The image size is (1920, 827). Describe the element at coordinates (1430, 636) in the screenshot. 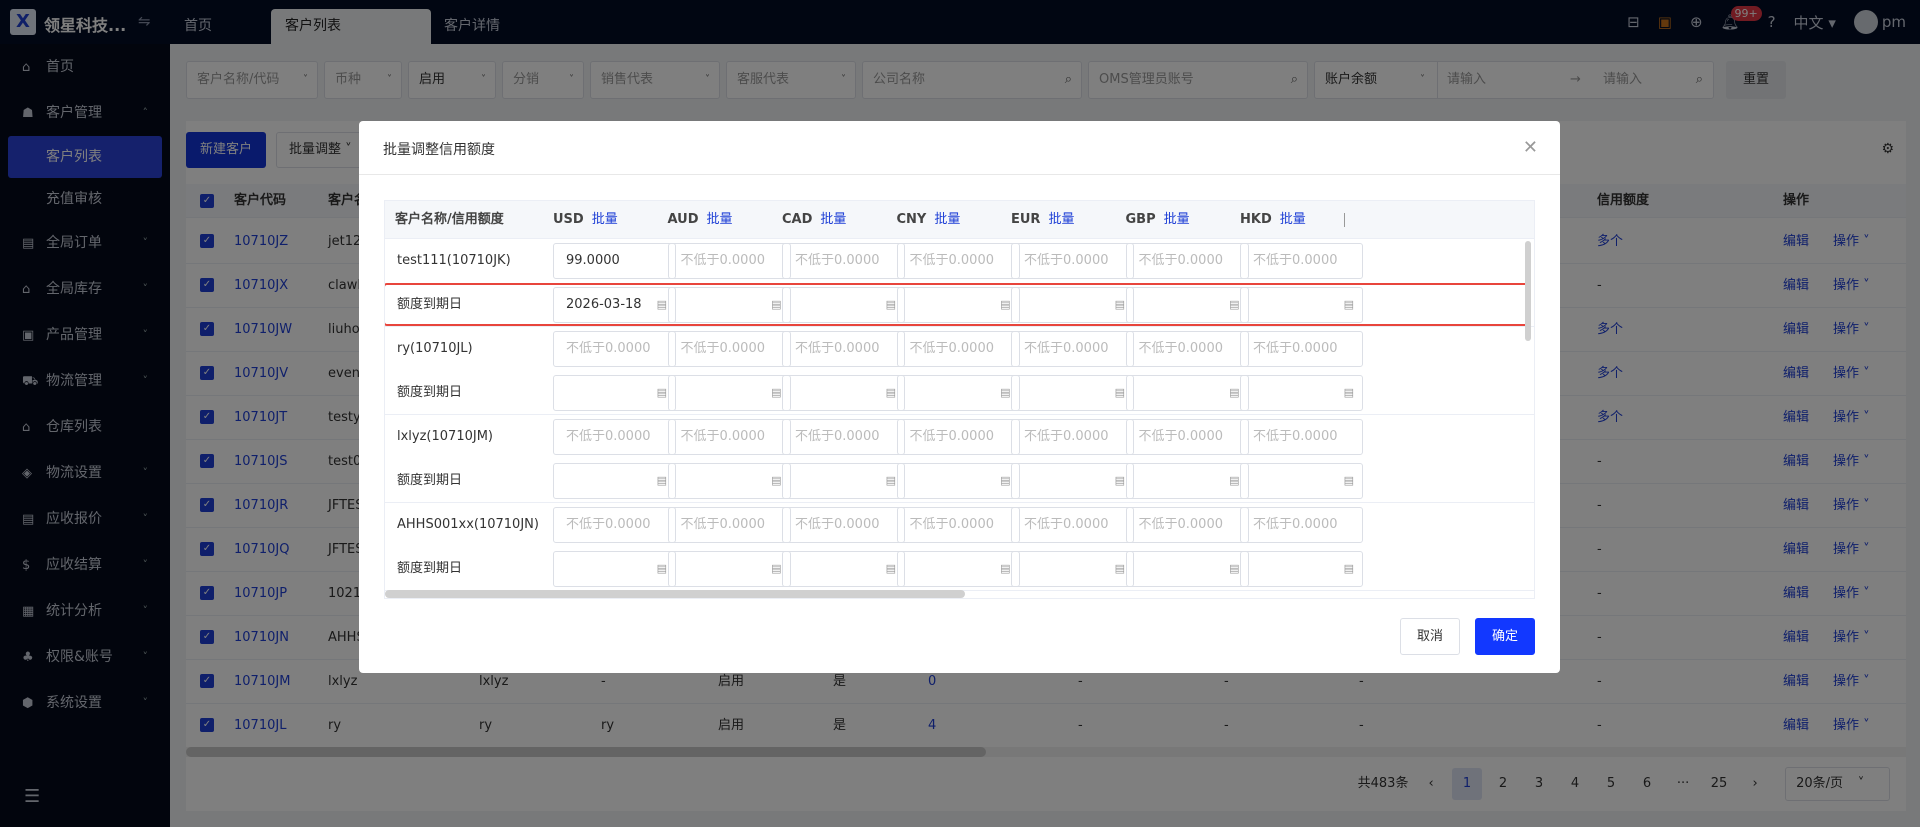

I see `cancel-button: 取消` at that location.